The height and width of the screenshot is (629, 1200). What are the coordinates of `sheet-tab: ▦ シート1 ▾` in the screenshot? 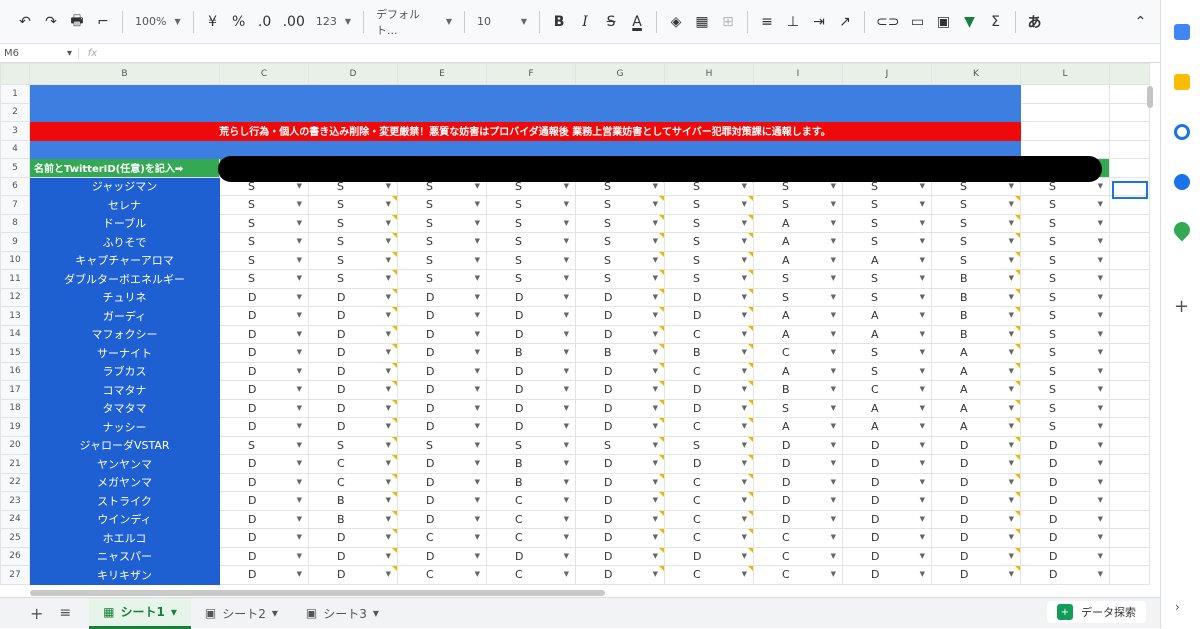 It's located at (140, 613).